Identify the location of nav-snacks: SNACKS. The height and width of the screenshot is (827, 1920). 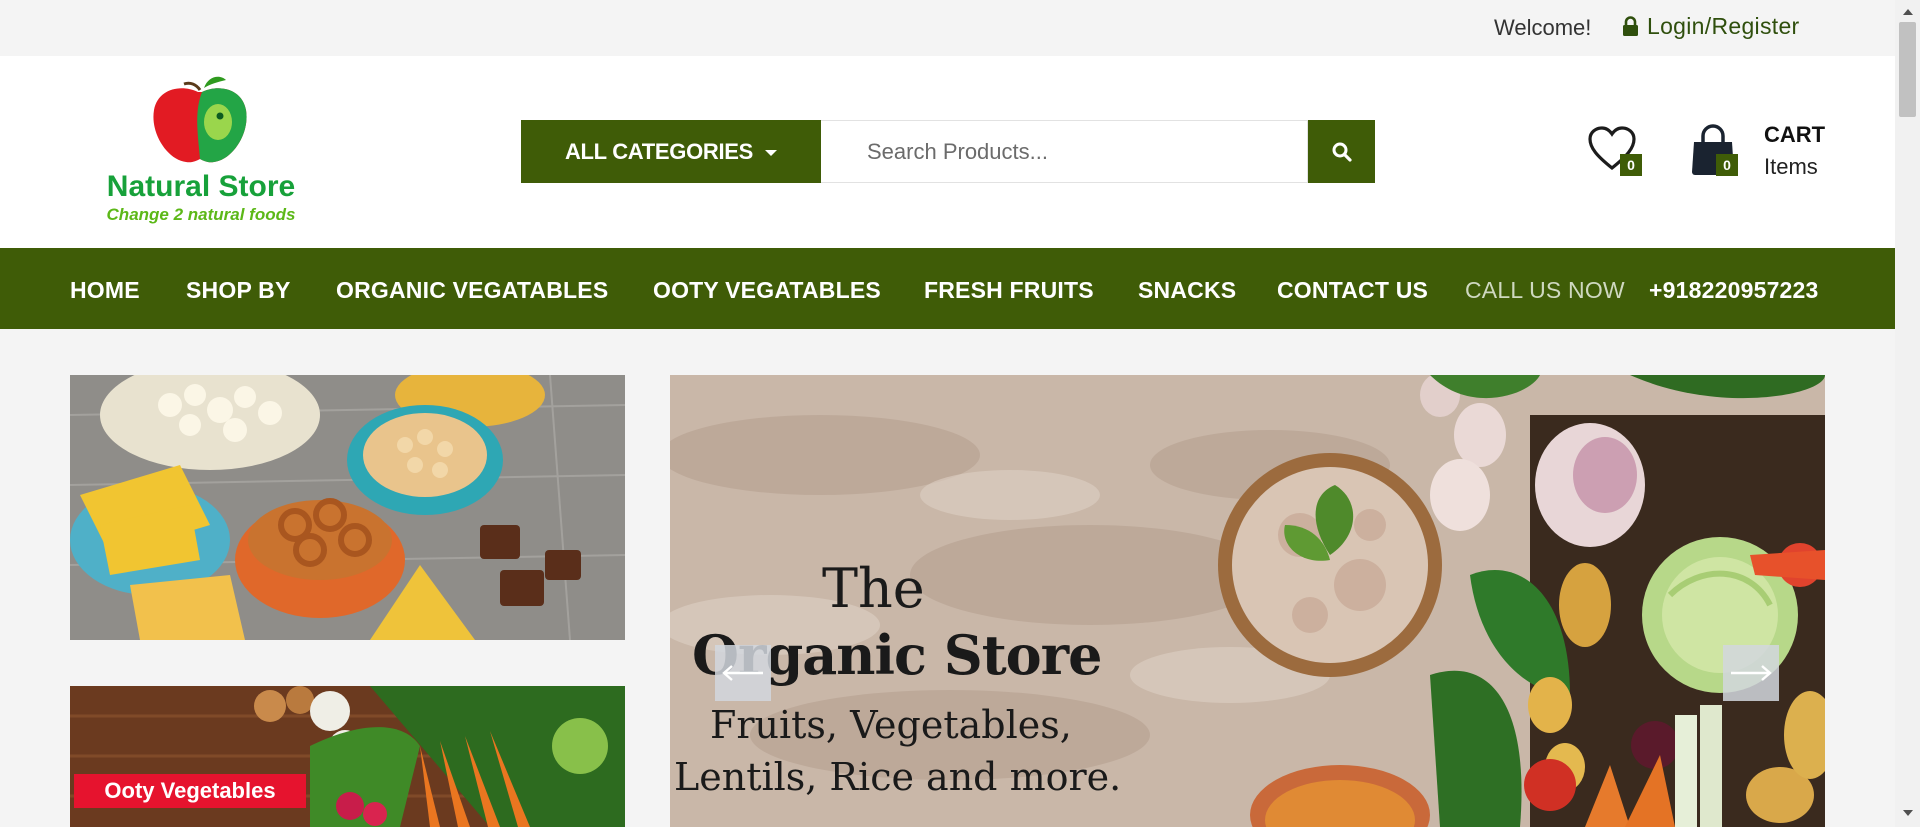
(1187, 290).